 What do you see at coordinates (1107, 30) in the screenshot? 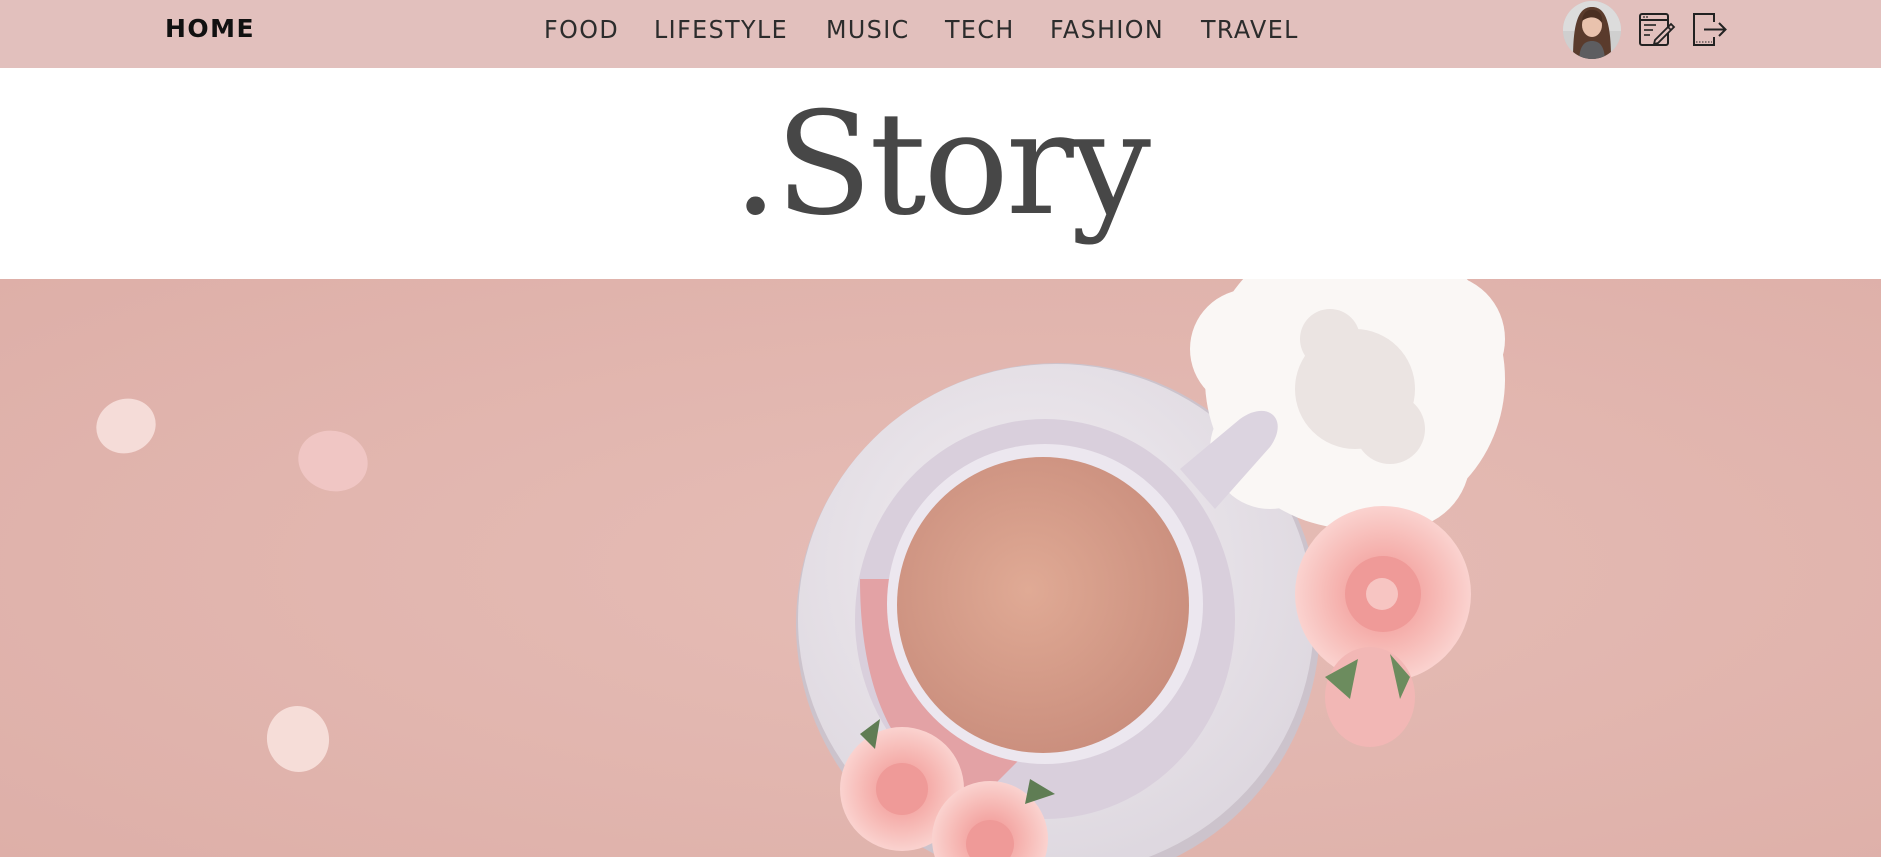
I see `nav-link-fashion: FASHION` at bounding box center [1107, 30].